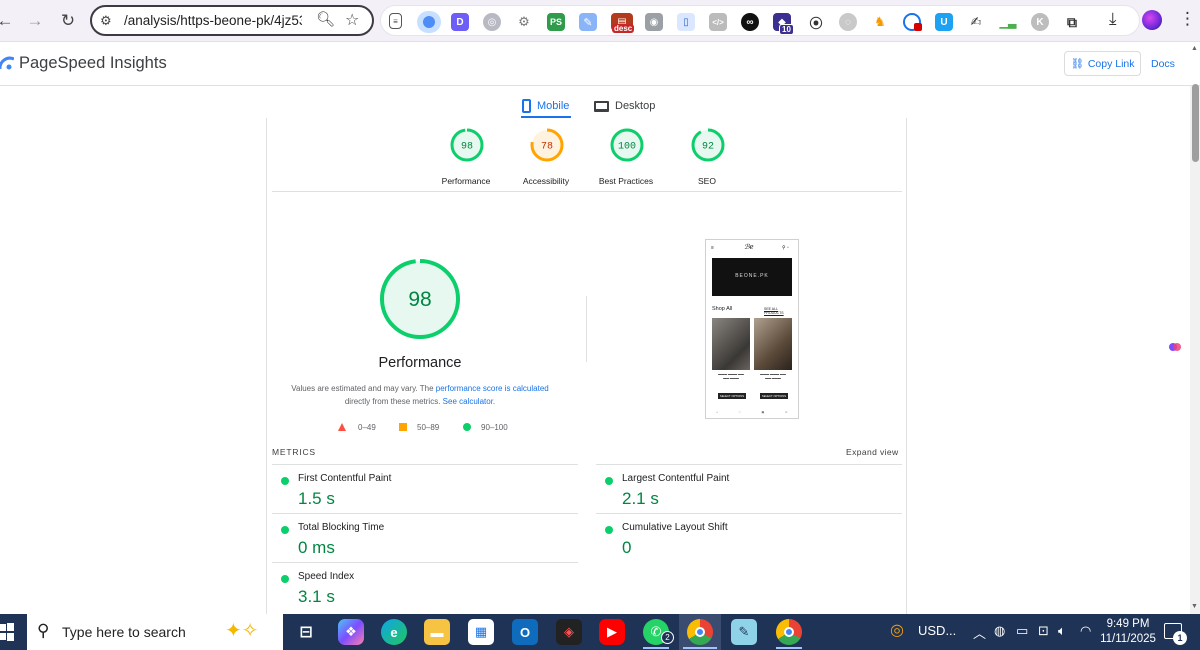  Describe the element at coordinates (1163, 64) in the screenshot. I see `docs-link: Docs` at that location.